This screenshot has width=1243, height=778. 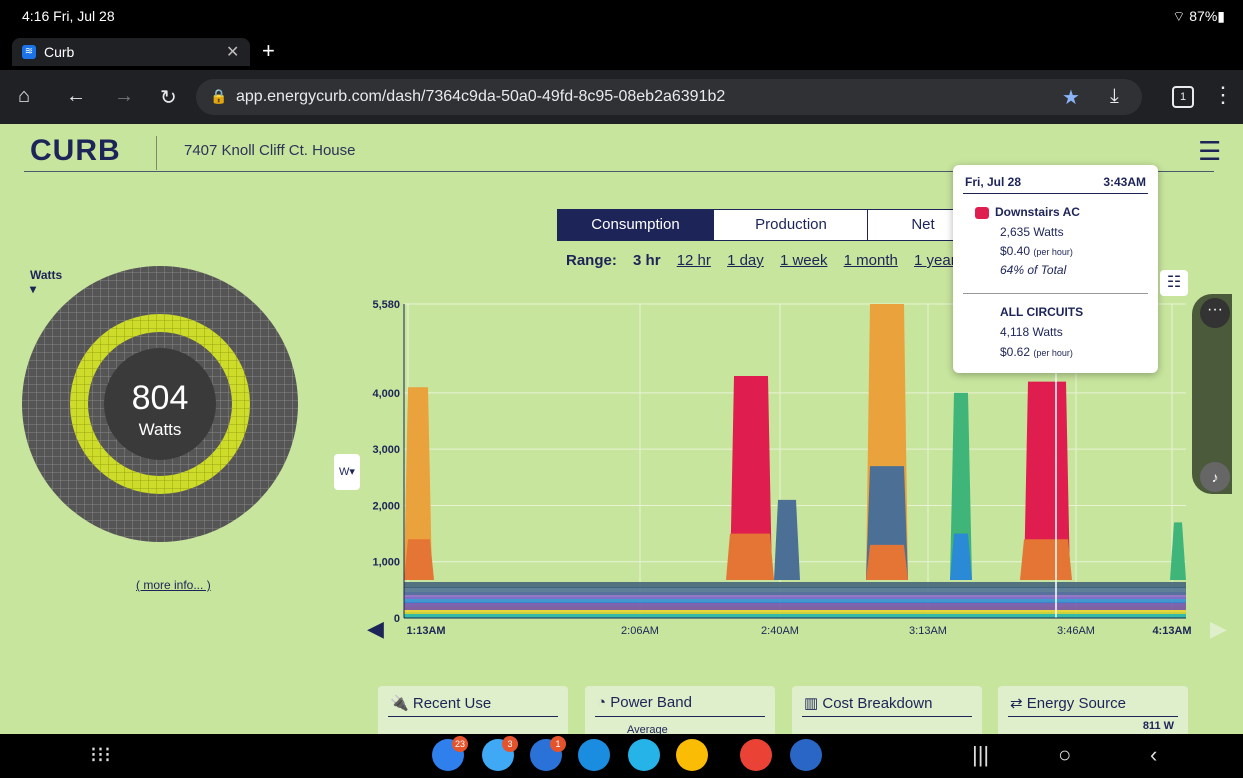 I want to click on card-power-band: ◔ Power Band Average, so click(x=680, y=710).